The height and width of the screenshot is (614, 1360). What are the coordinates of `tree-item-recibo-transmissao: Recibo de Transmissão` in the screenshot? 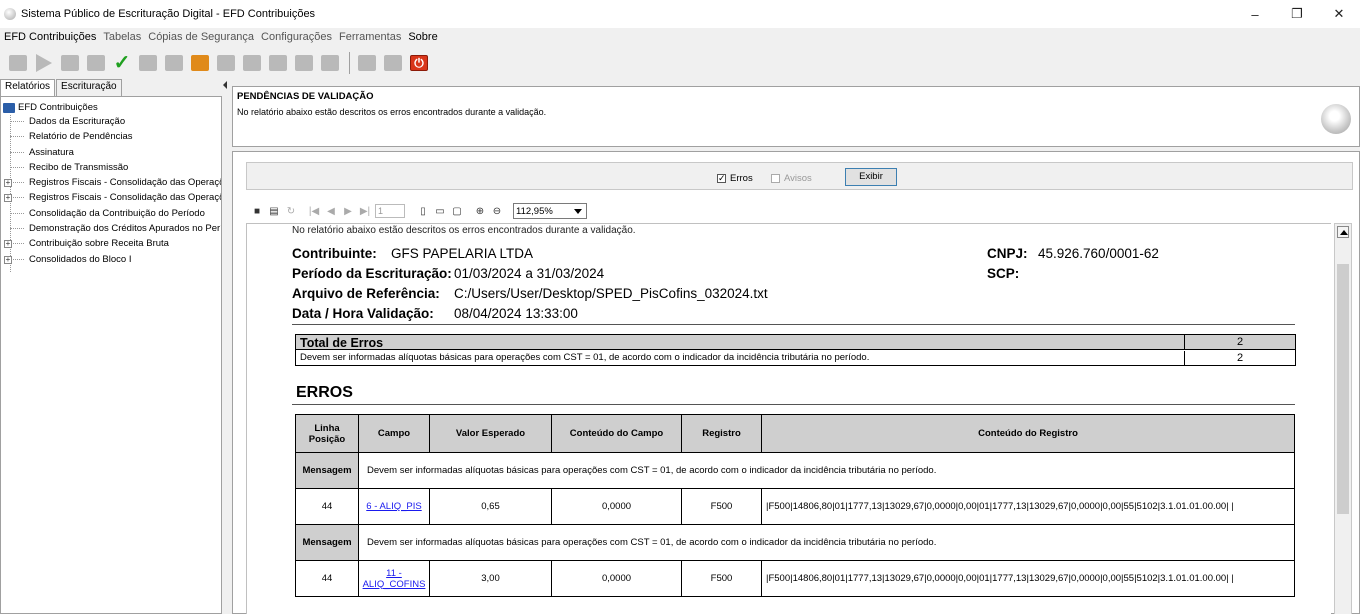 It's located at (111, 167).